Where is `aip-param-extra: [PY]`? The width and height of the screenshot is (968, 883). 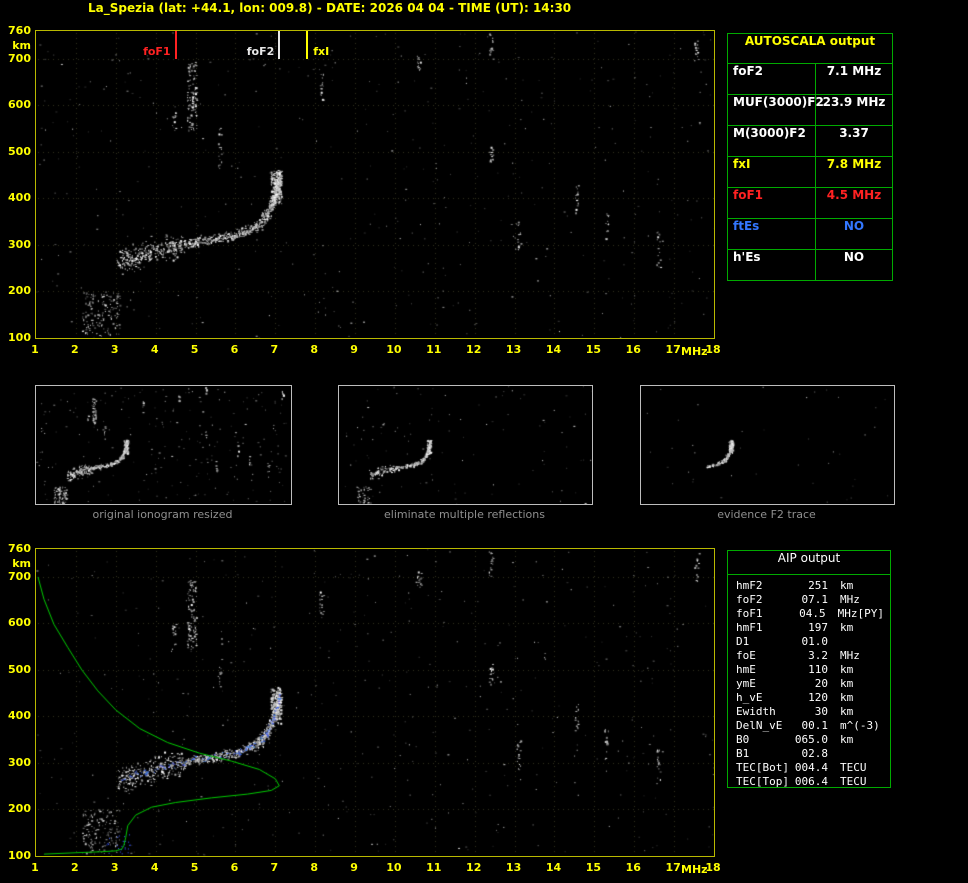
aip-param-extra: [PY] is located at coordinates (871, 613).